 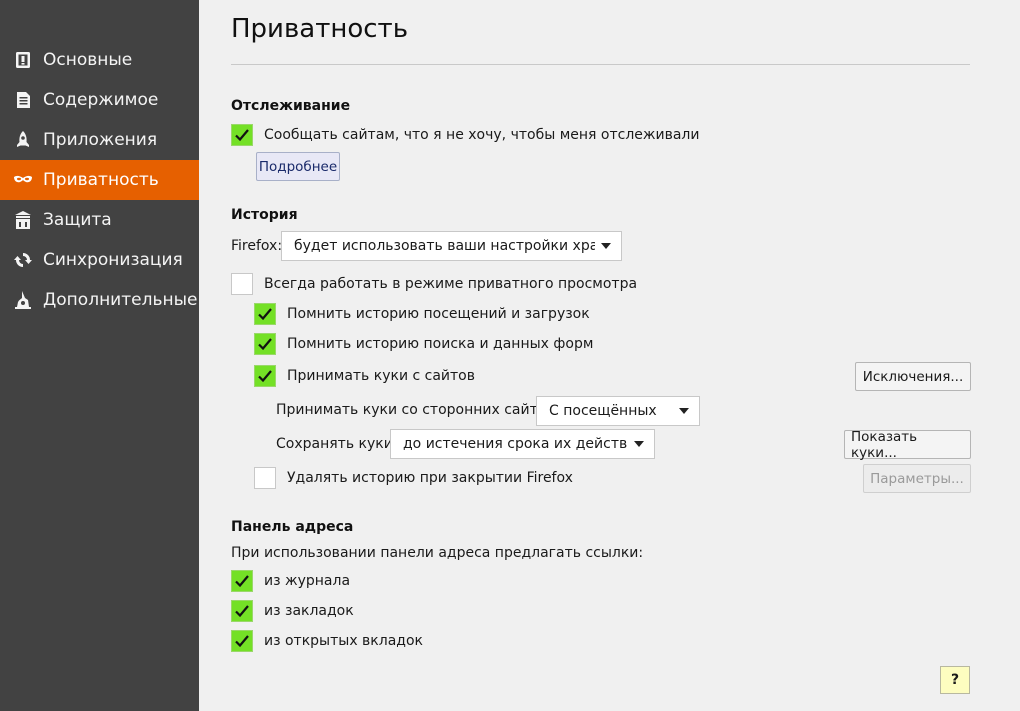 I want to click on help-button: ?, so click(x=955, y=680).